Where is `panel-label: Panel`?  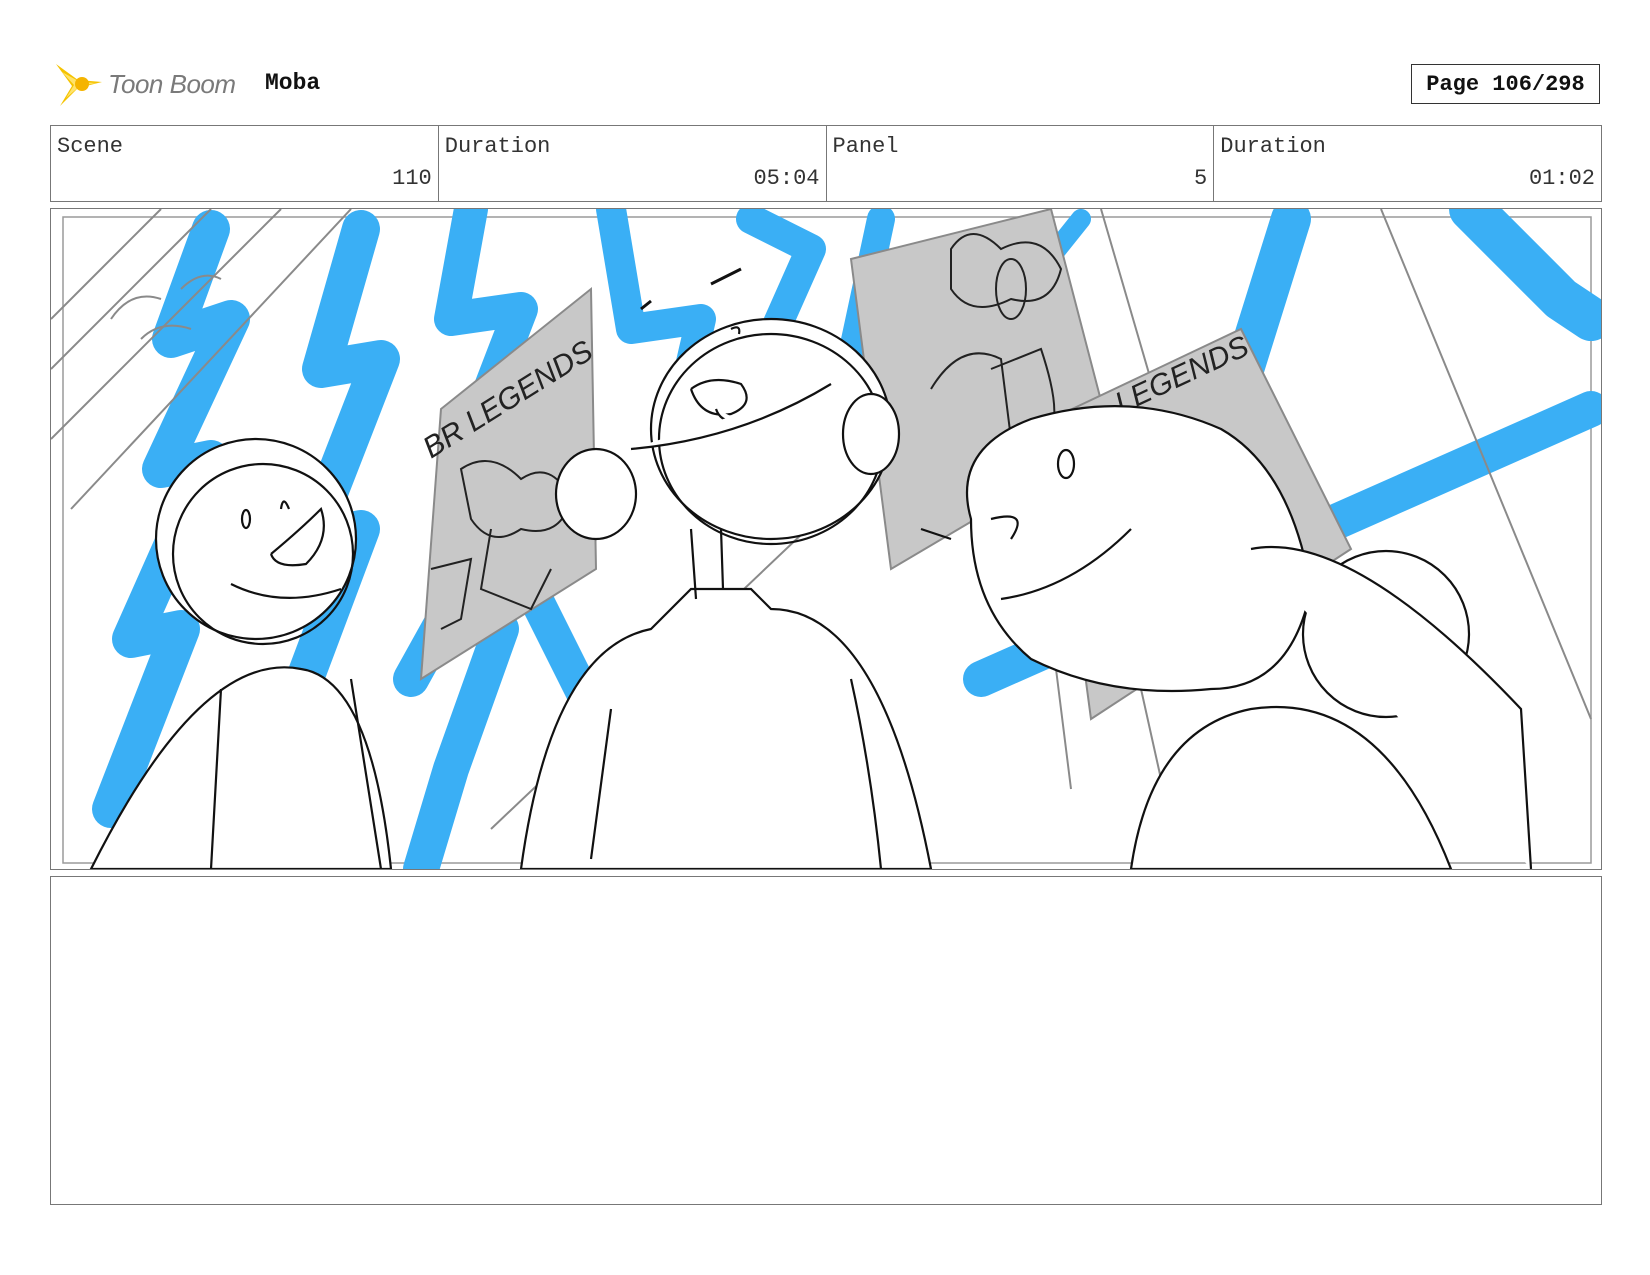 panel-label: Panel is located at coordinates (865, 146).